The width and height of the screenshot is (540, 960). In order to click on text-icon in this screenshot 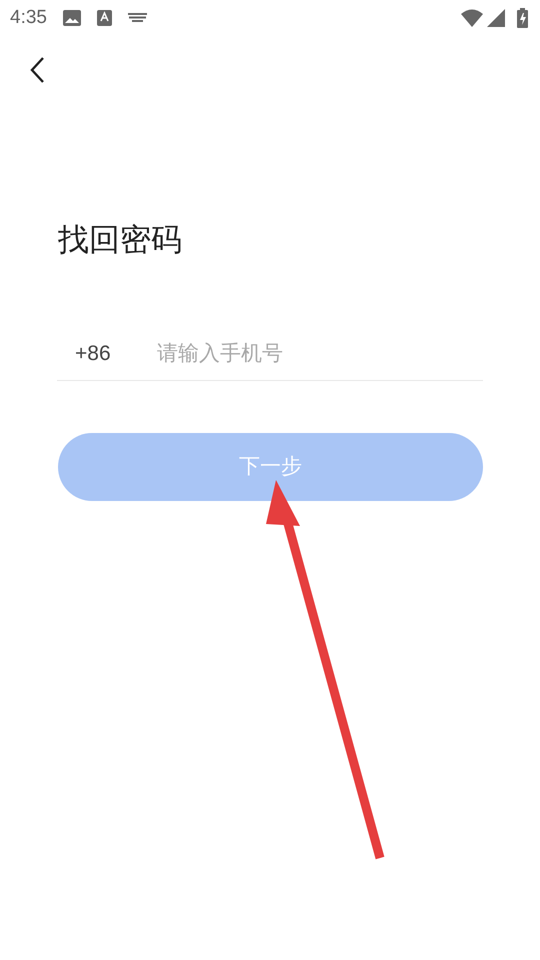, I will do `click(104, 18)`.